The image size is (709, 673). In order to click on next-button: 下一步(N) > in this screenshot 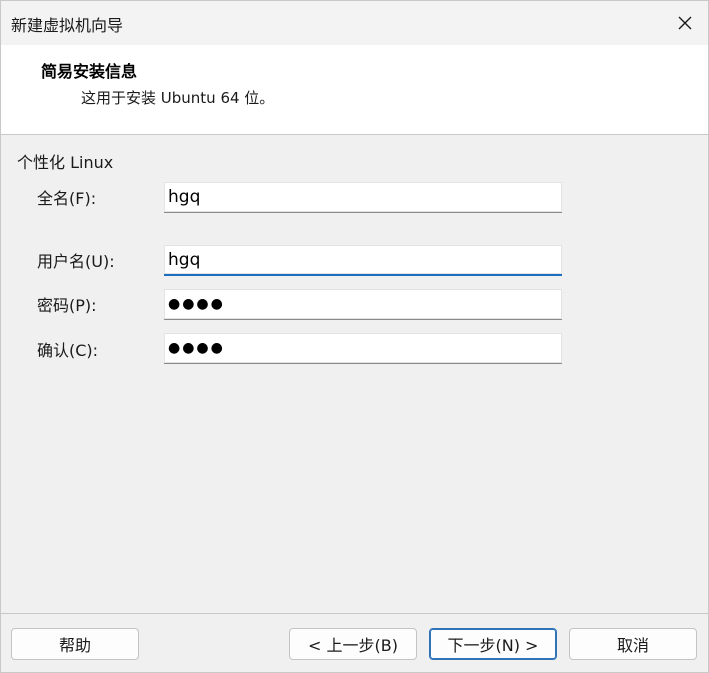, I will do `click(493, 644)`.